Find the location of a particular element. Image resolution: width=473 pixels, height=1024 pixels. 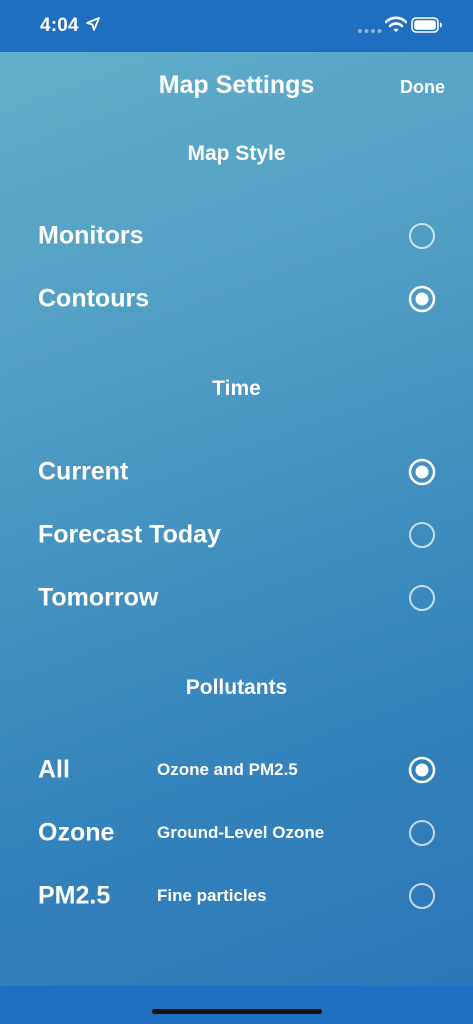

option-label: Tomorrow is located at coordinates (98, 597).